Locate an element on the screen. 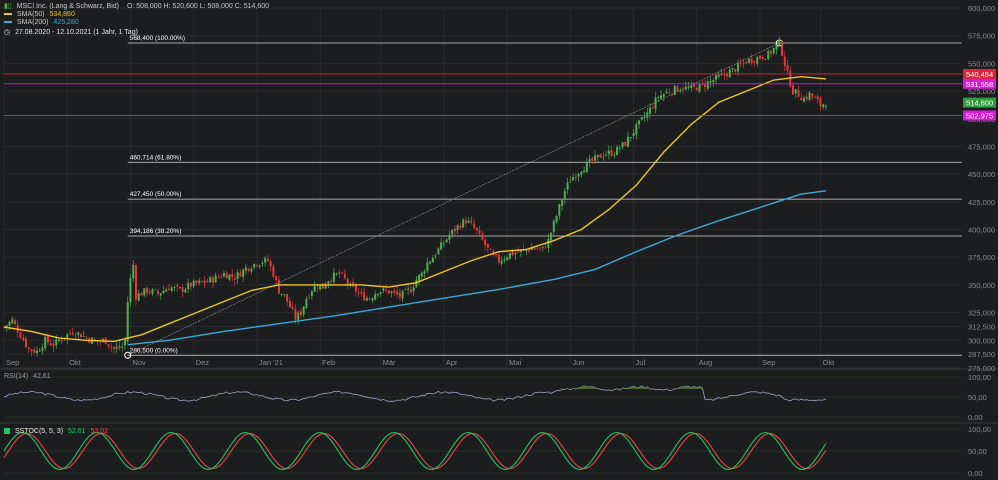 This screenshot has height=480, width=998. y-tick-label: 350,000 is located at coordinates (981, 285).